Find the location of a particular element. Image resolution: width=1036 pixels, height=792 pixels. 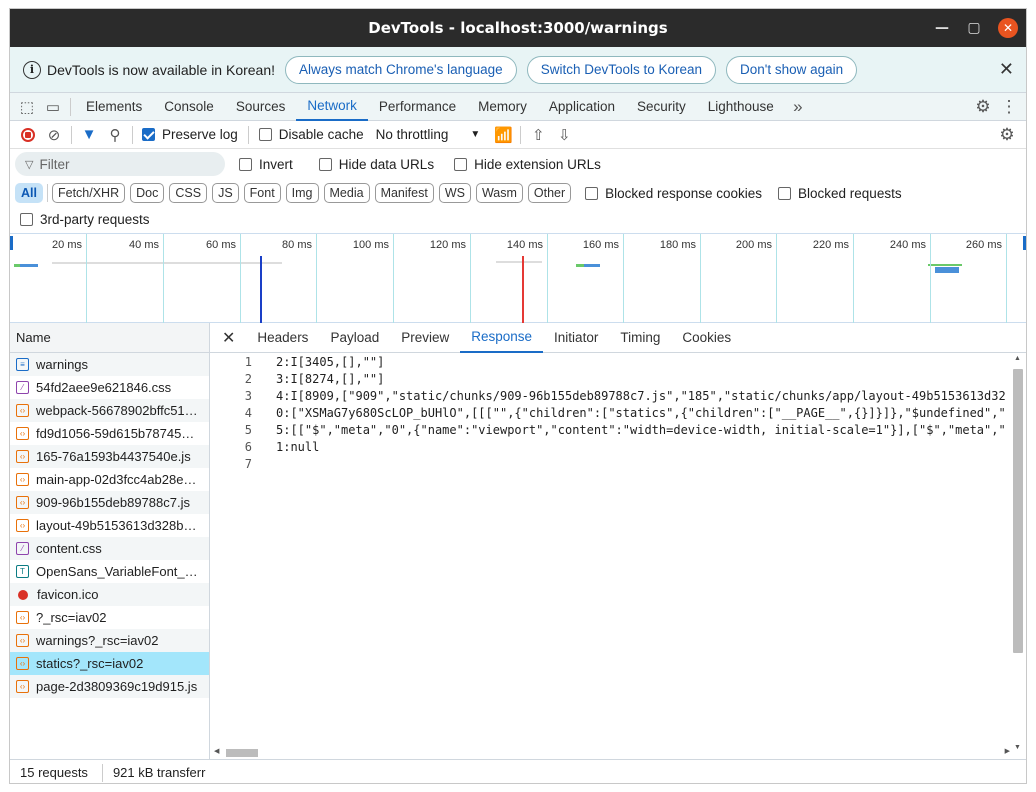

request-row: ‹› page-2d3809369c19d915.js is located at coordinates (109, 686).